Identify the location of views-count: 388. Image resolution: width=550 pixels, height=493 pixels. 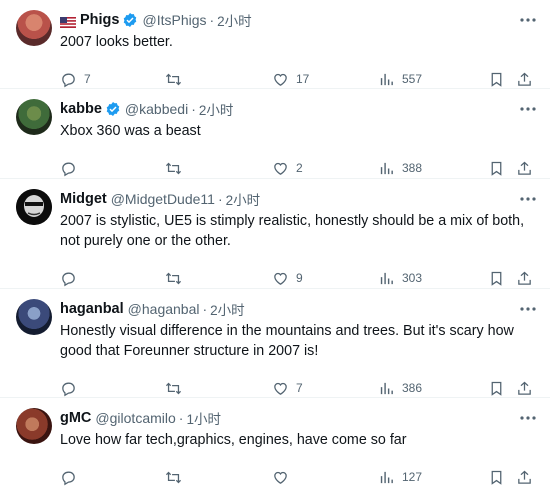
(412, 168).